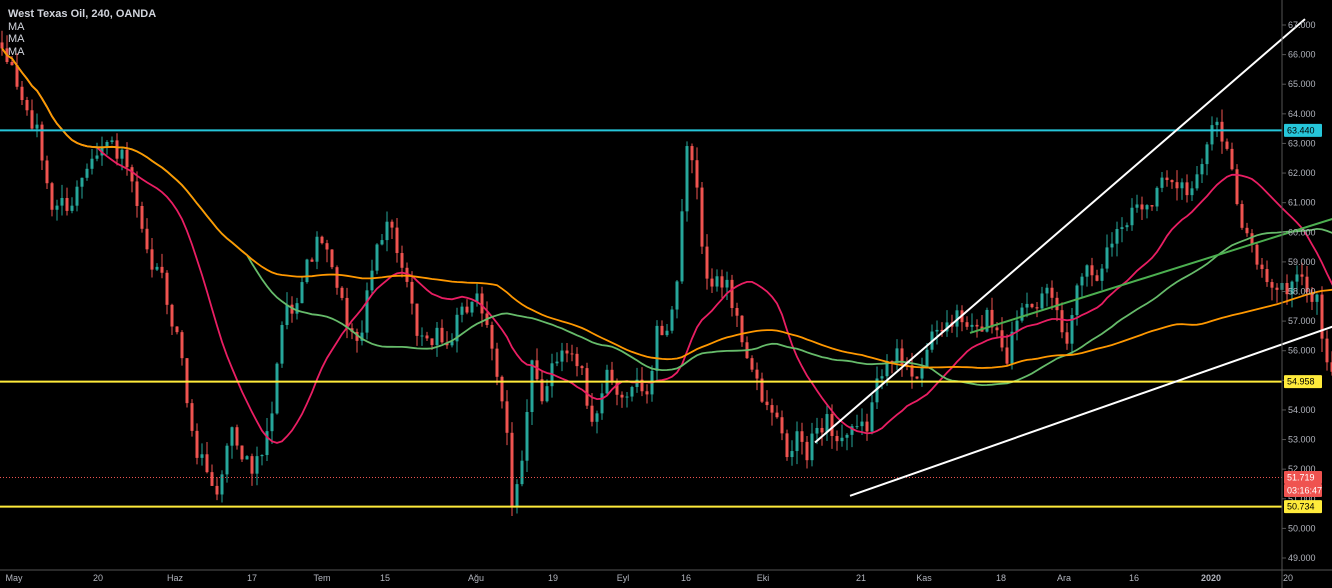  I want to click on time-tick-label: Eki, so click(763, 578).